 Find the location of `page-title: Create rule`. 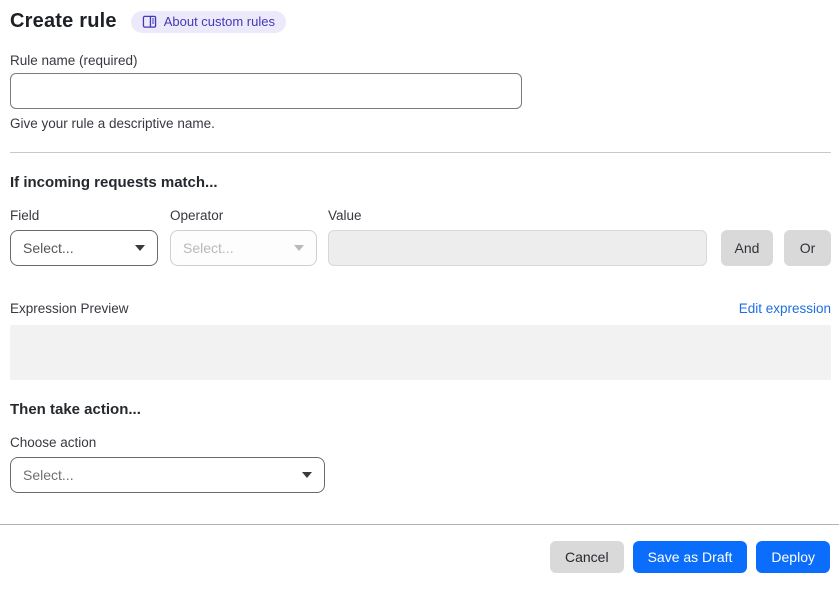

page-title: Create rule is located at coordinates (63, 21).